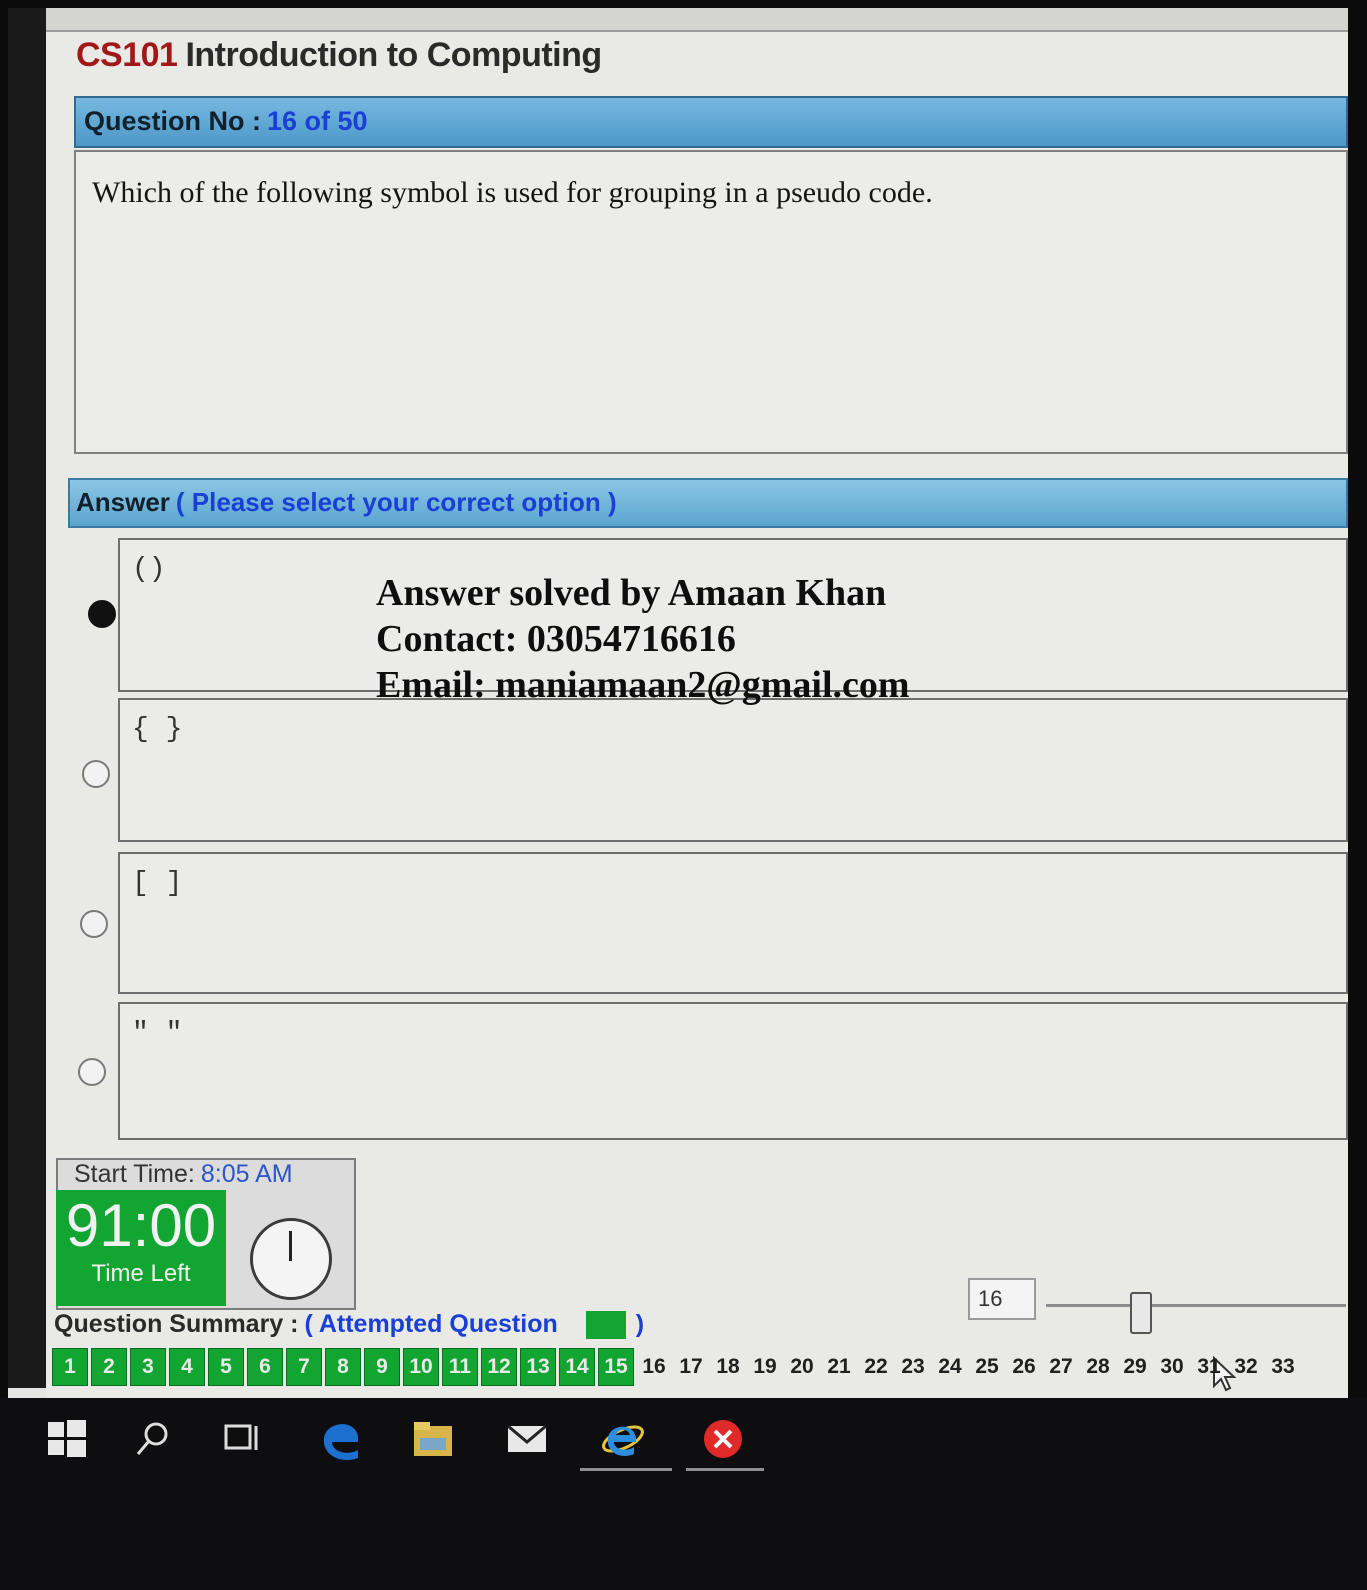 The image size is (1367, 1590). I want to click on option-2-text: { }, so click(157, 729).